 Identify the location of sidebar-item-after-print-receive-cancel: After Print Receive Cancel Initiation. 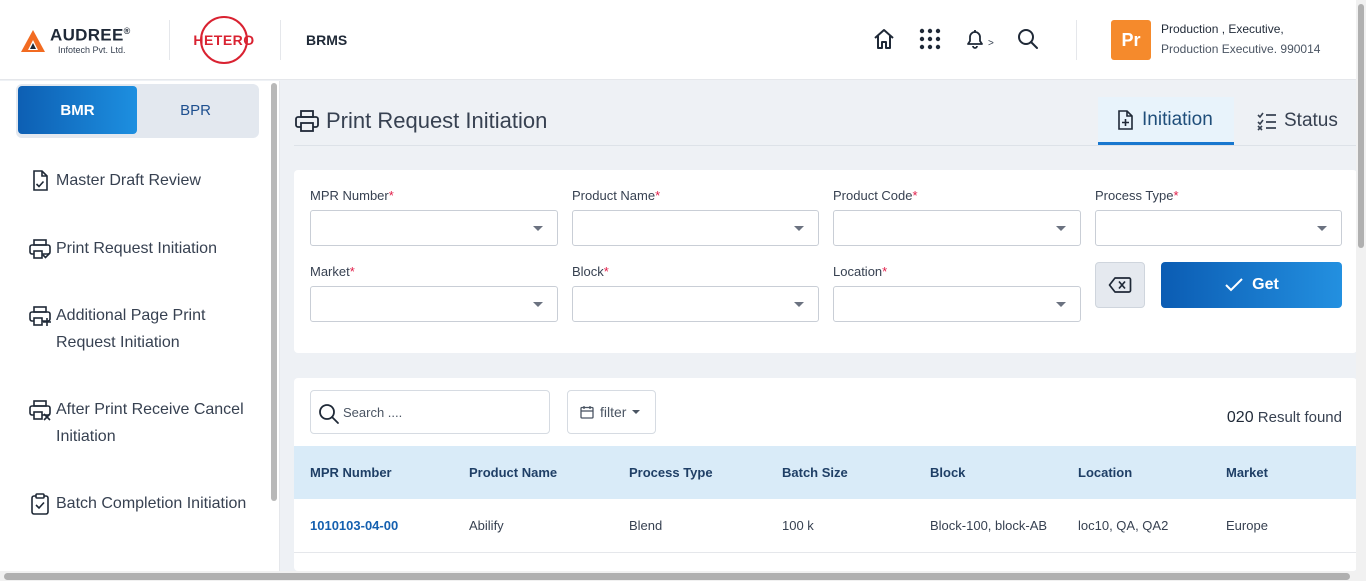
(142, 423).